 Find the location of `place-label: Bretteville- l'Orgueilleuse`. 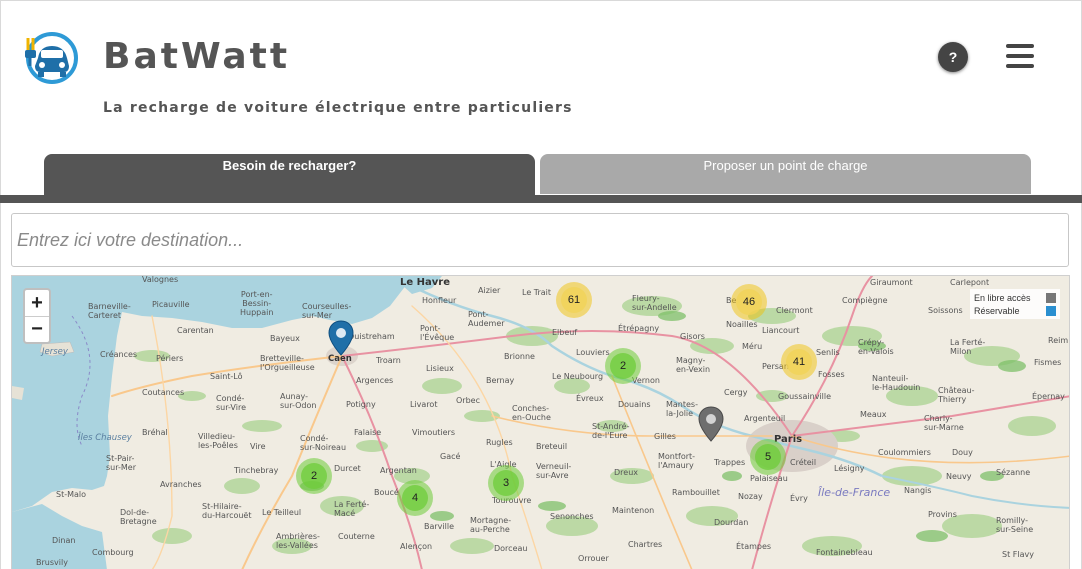

place-label: Bretteville- l'Orgueilleuse is located at coordinates (287, 363).